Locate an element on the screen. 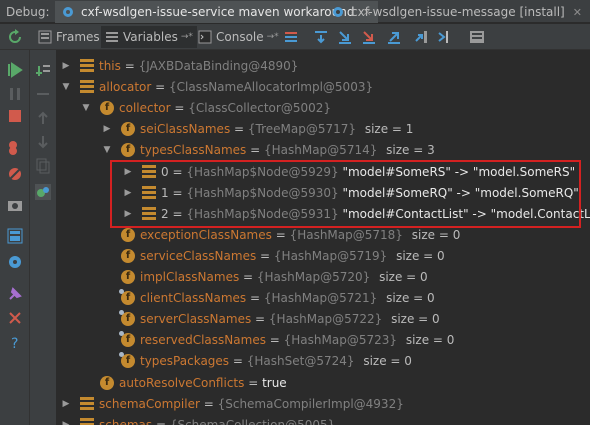 The height and width of the screenshot is (425, 590). tab-frames-label: Frames is located at coordinates (78, 37).